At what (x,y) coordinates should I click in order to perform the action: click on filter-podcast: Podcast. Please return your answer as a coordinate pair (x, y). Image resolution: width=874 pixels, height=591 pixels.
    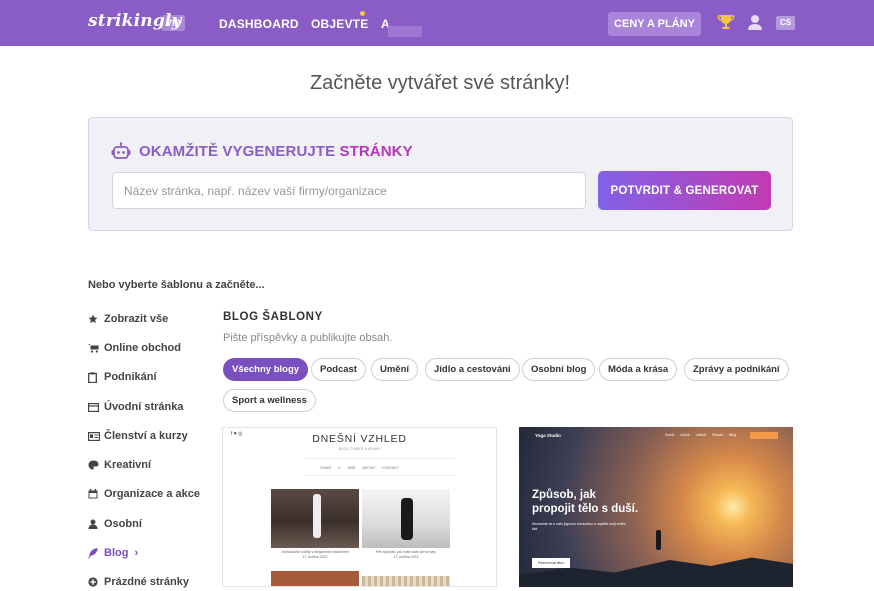
    Looking at the image, I should click on (338, 369).